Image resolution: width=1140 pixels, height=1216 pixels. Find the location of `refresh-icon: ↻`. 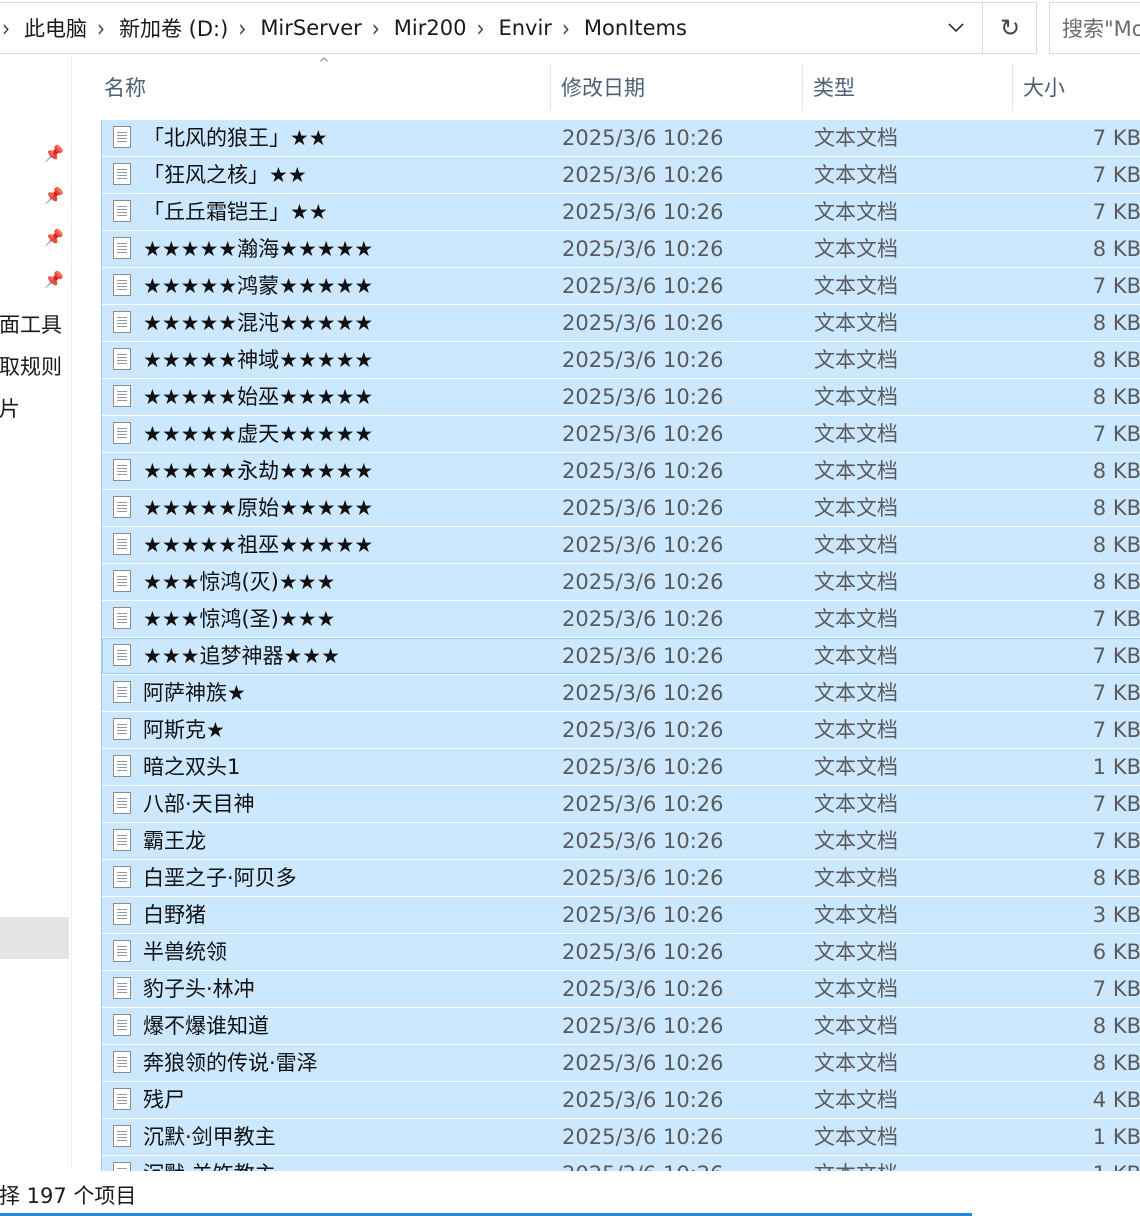

refresh-icon: ↻ is located at coordinates (1009, 28).